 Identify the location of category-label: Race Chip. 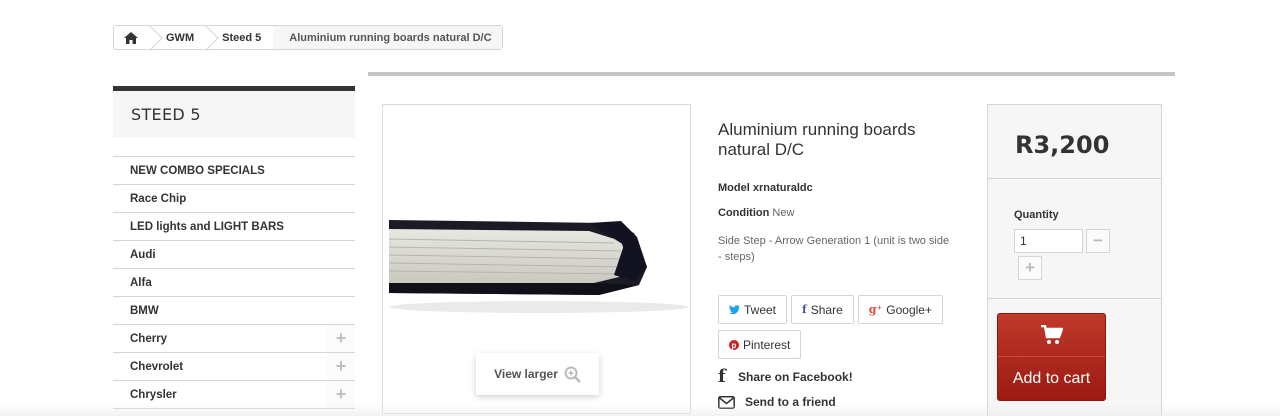
(158, 199).